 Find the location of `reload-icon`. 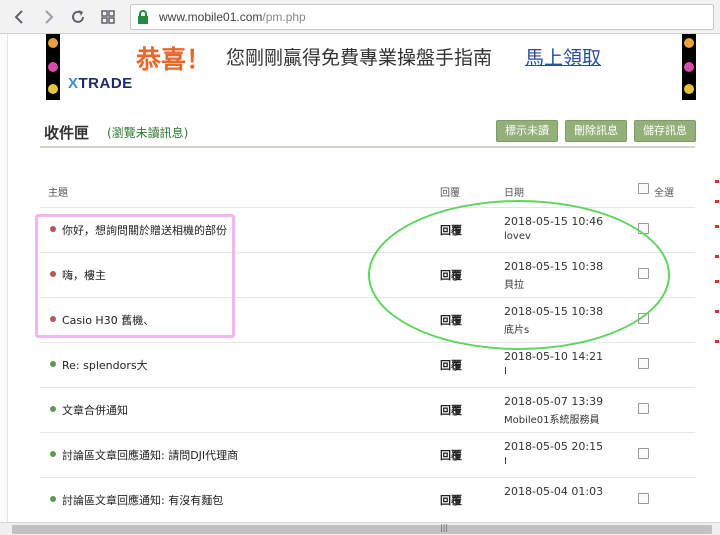

reload-icon is located at coordinates (78, 17).